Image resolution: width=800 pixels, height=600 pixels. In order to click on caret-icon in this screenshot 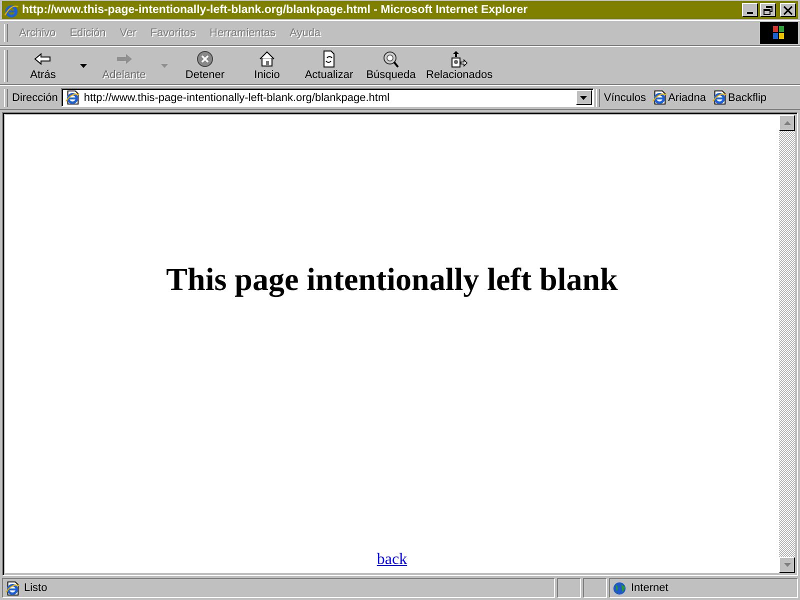, I will do `click(584, 98)`.